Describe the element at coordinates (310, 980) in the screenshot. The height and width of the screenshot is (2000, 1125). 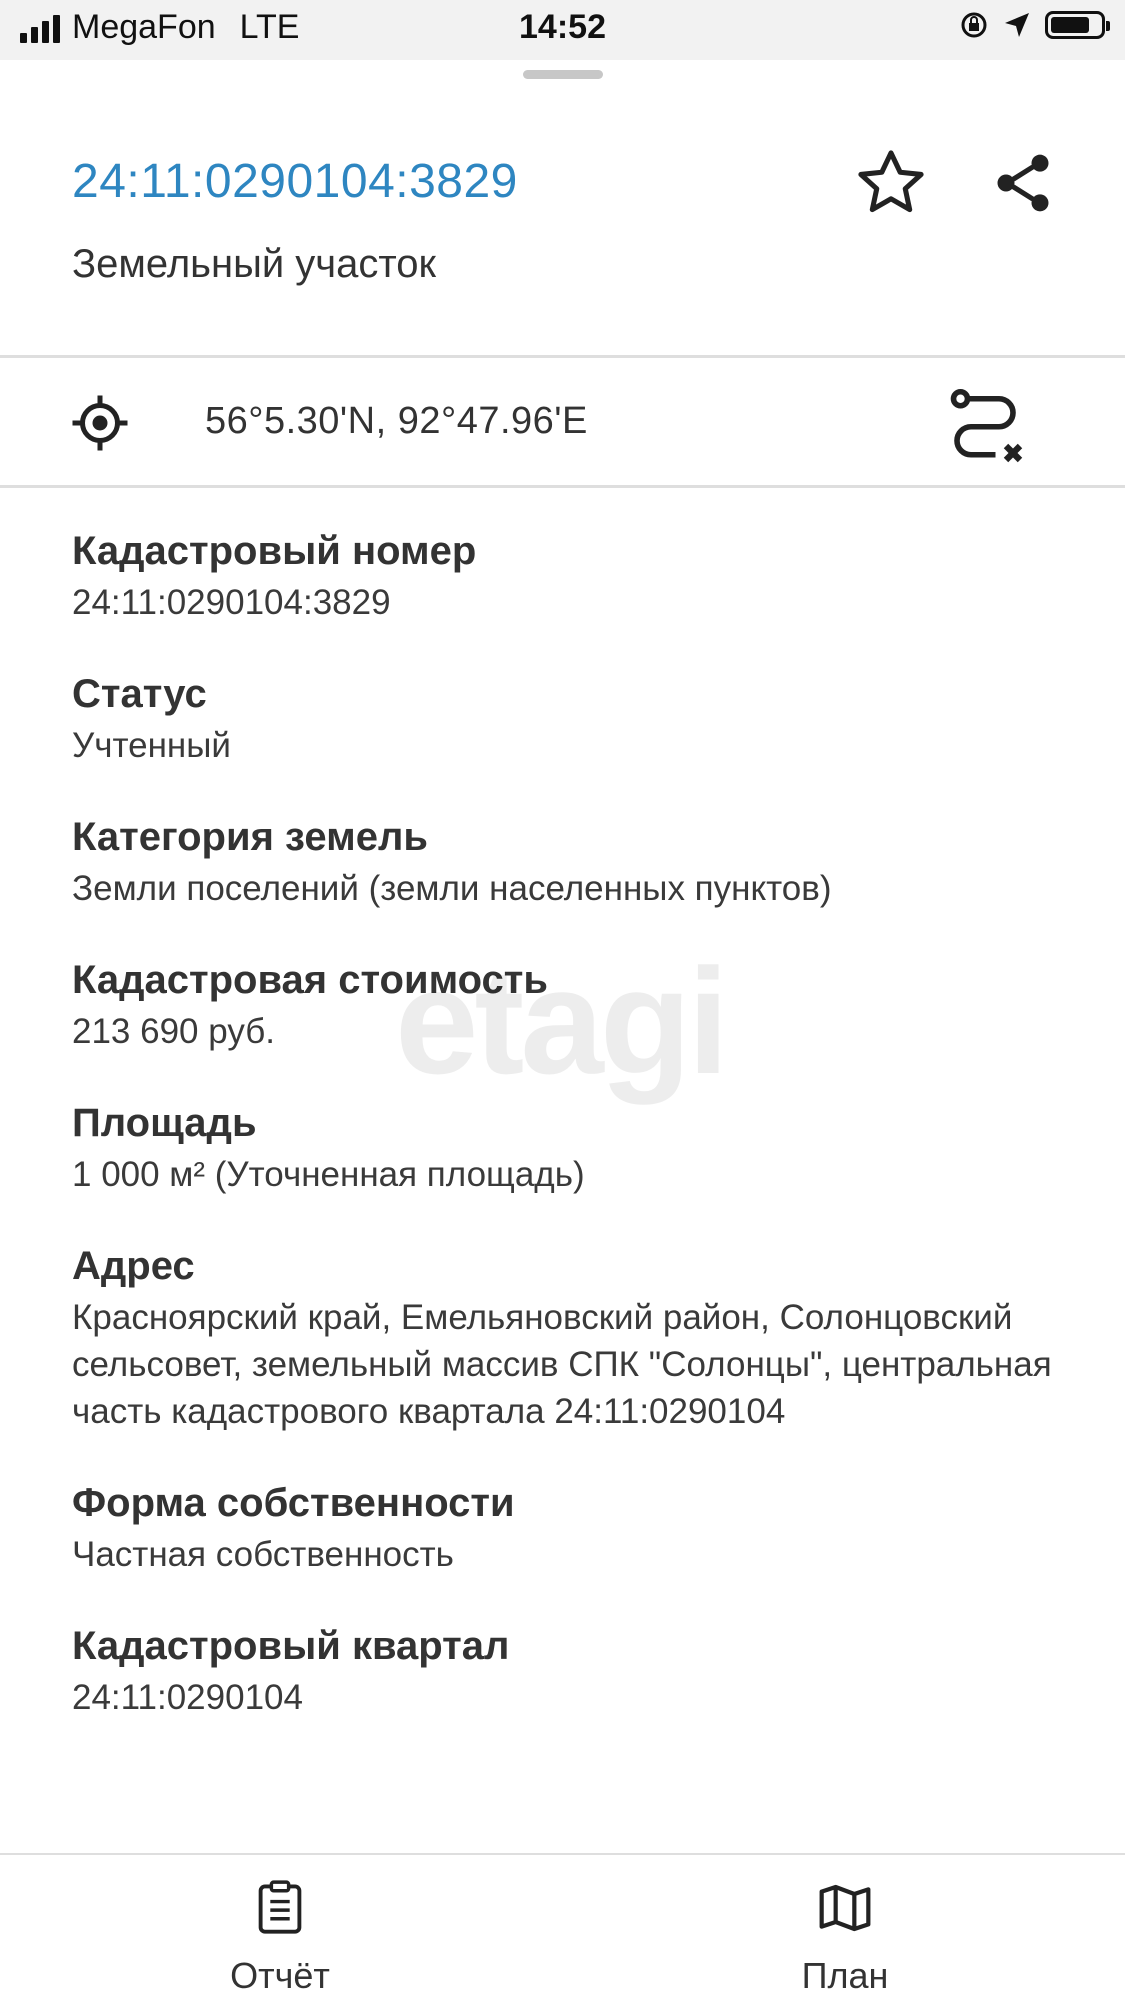
I see `field-label: Кадастровая стоимость` at that location.